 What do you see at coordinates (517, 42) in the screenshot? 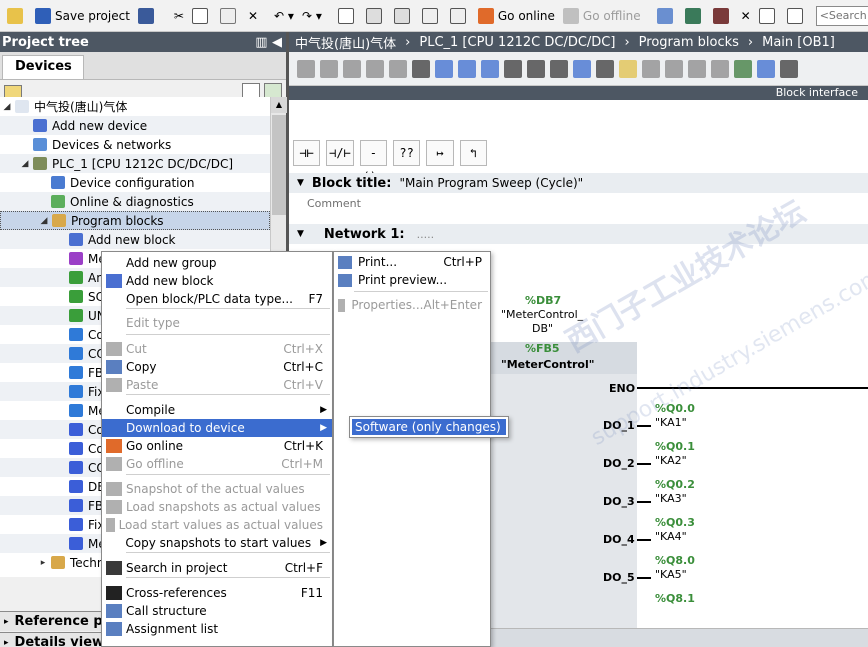
I see `breadcrumb-plc: PLC_1 [CPU 1212C DC/DC/DC]` at bounding box center [517, 42].